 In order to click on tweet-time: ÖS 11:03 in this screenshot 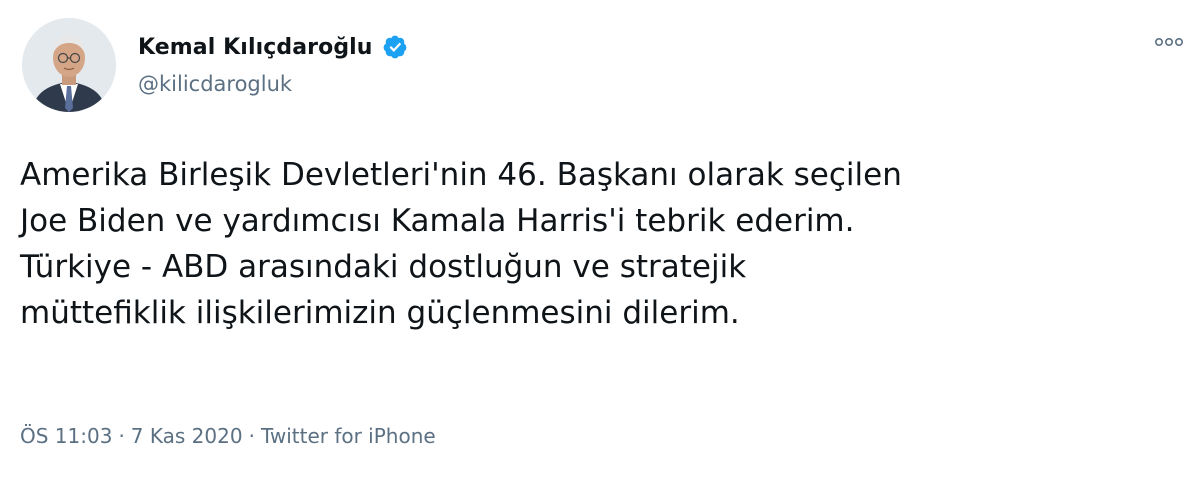, I will do `click(66, 436)`.